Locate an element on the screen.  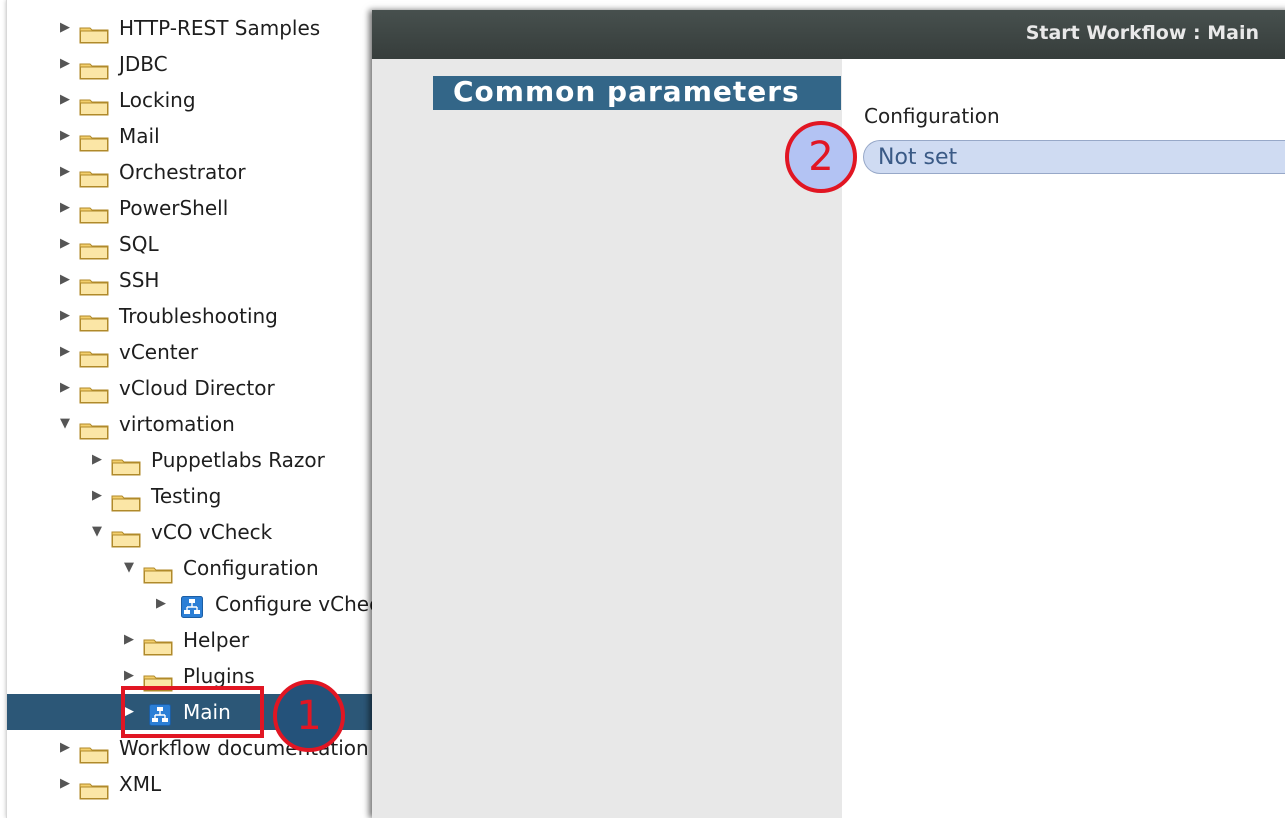
tree-item: ▶ Configure vCheck is located at coordinates (199, 604).